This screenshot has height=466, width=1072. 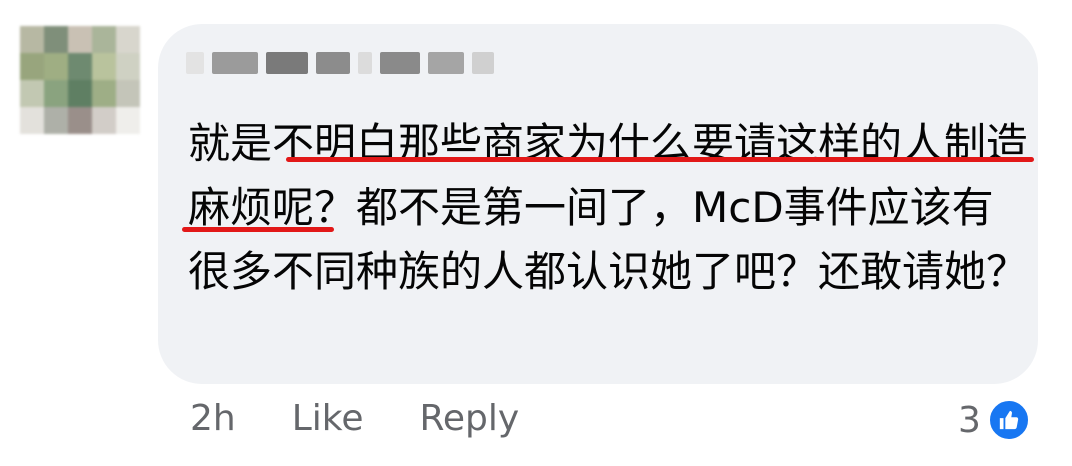 I want to click on comment-actions: 2h Like Reply, so click(x=354, y=418).